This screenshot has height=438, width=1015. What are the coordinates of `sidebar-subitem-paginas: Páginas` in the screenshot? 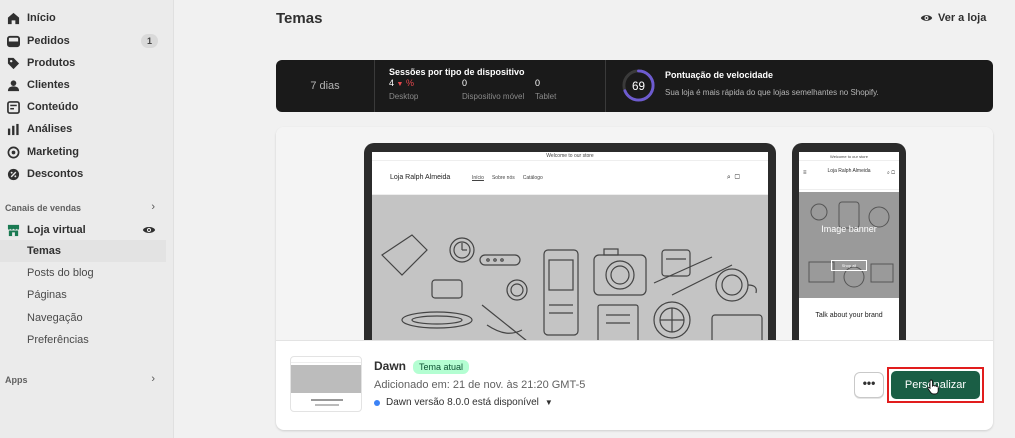 It's located at (83, 295).